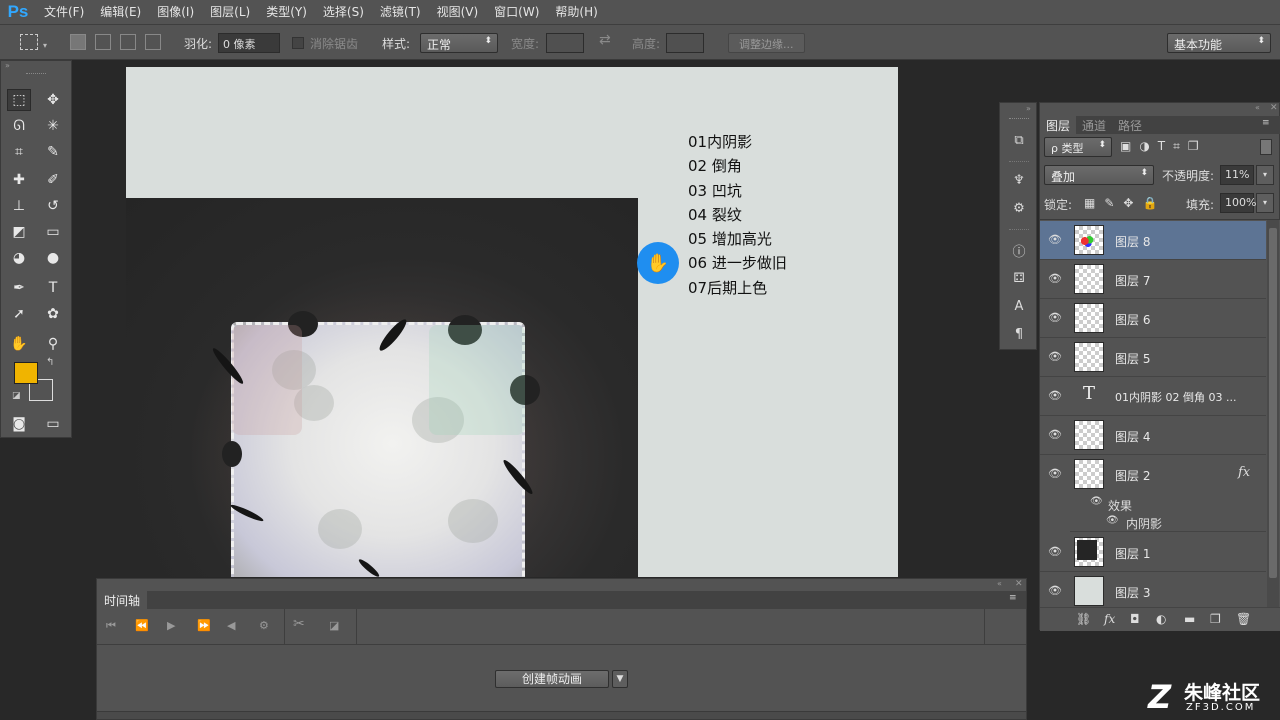 The width and height of the screenshot is (1280, 720). I want to click on add-mask-icon: ◘, so click(1135, 619).